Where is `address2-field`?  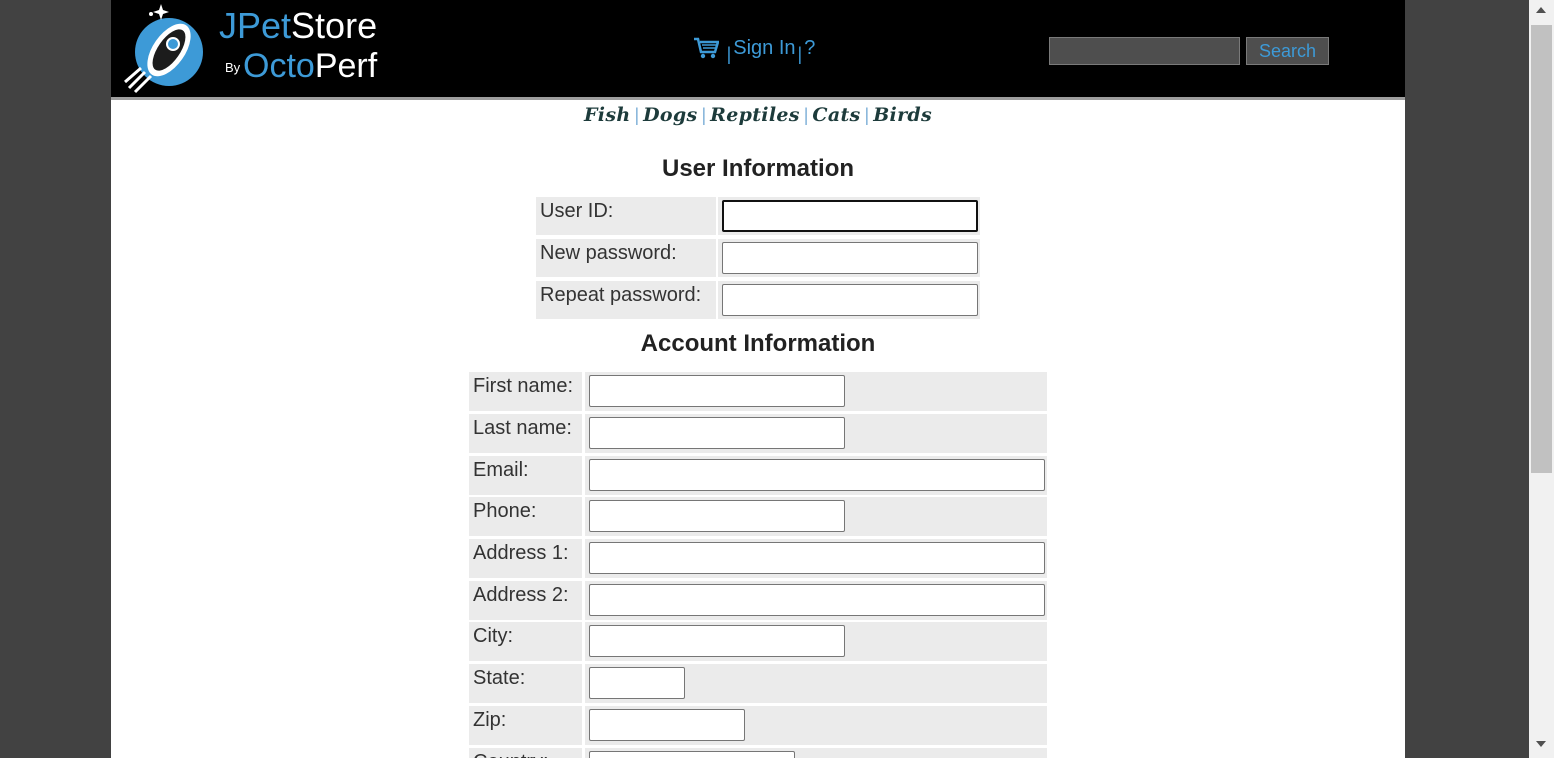 address2-field is located at coordinates (817, 600).